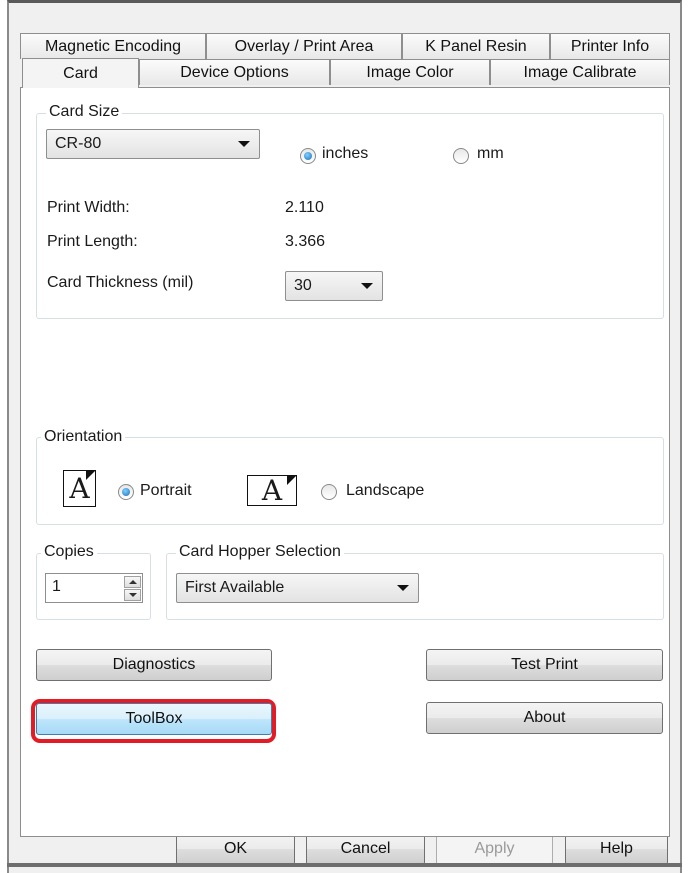  I want to click on landscape-radio, so click(329, 492).